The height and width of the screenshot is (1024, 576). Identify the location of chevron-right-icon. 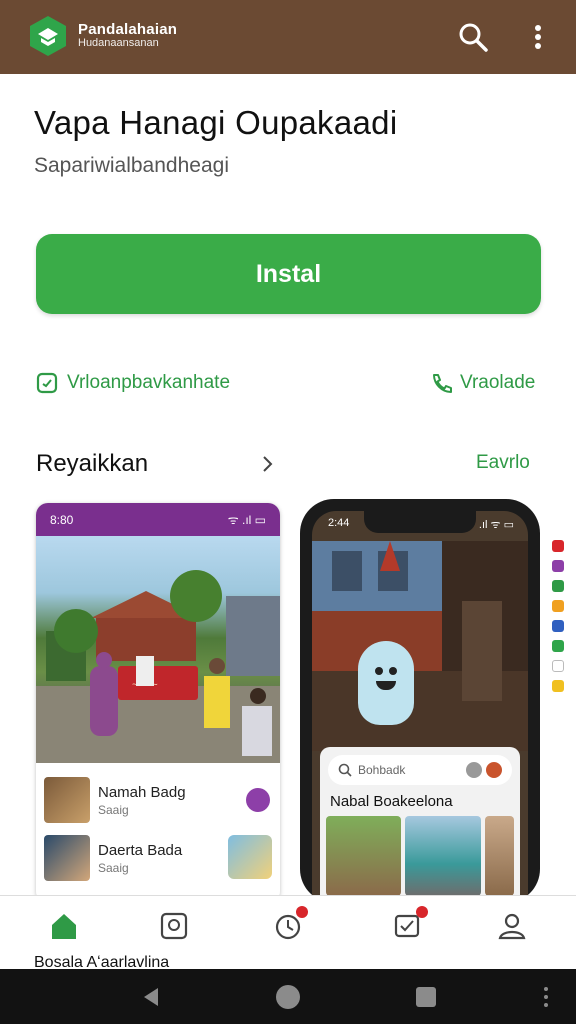
(268, 464).